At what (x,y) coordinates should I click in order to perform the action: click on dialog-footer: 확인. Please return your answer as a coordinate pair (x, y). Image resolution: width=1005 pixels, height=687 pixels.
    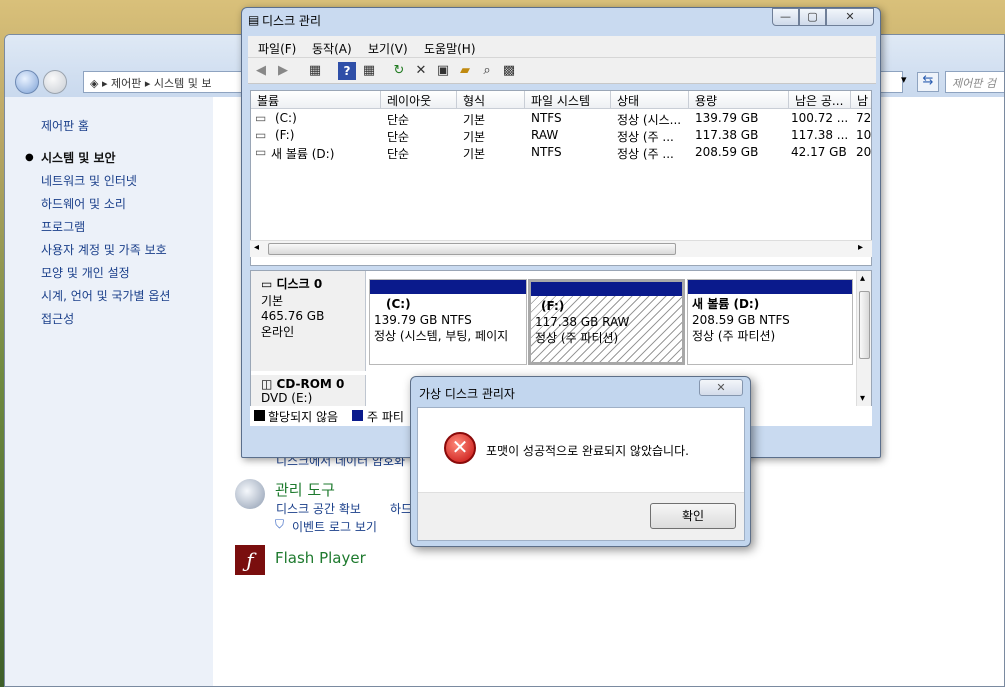
    Looking at the image, I should click on (581, 516).